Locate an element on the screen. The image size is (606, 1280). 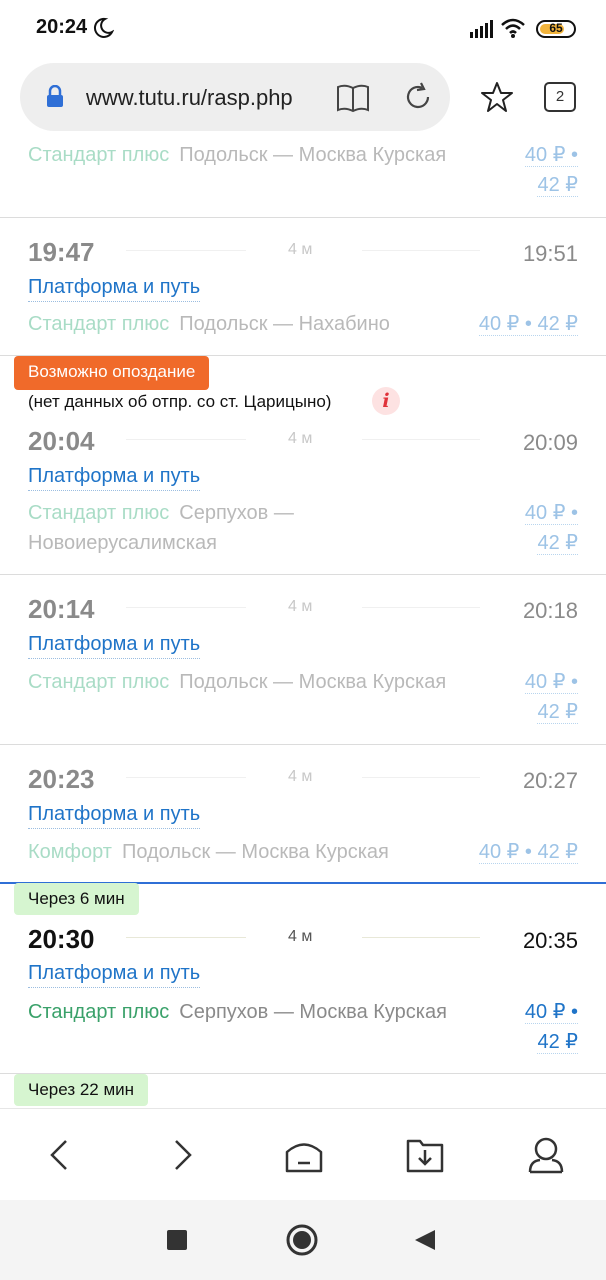
arrival-time: 20:27 is located at coordinates (550, 780).